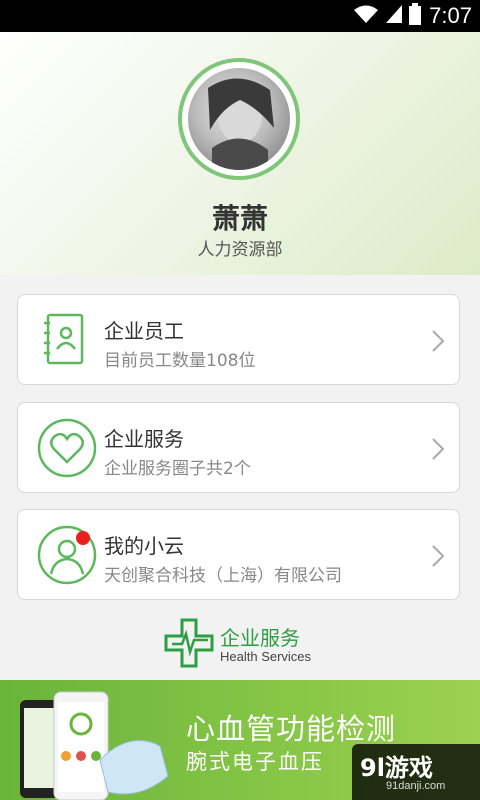  I want to click on person-icon, so click(67, 555).